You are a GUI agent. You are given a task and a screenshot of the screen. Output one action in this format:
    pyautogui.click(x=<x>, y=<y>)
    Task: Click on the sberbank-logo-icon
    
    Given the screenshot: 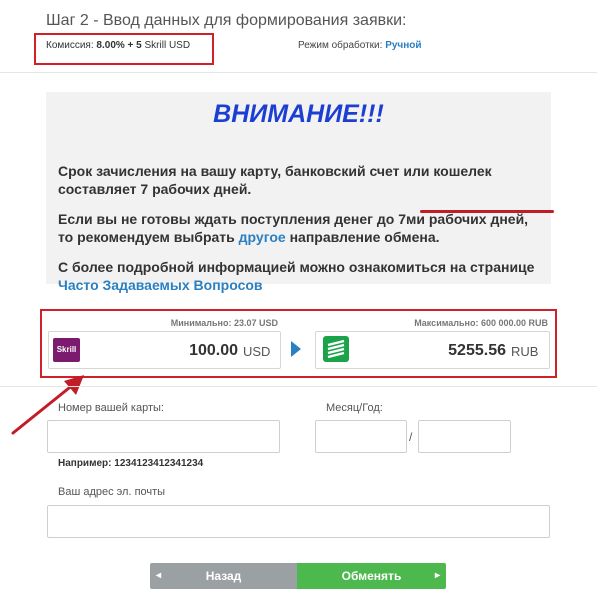 What is the action you would take?
    pyautogui.click(x=336, y=349)
    